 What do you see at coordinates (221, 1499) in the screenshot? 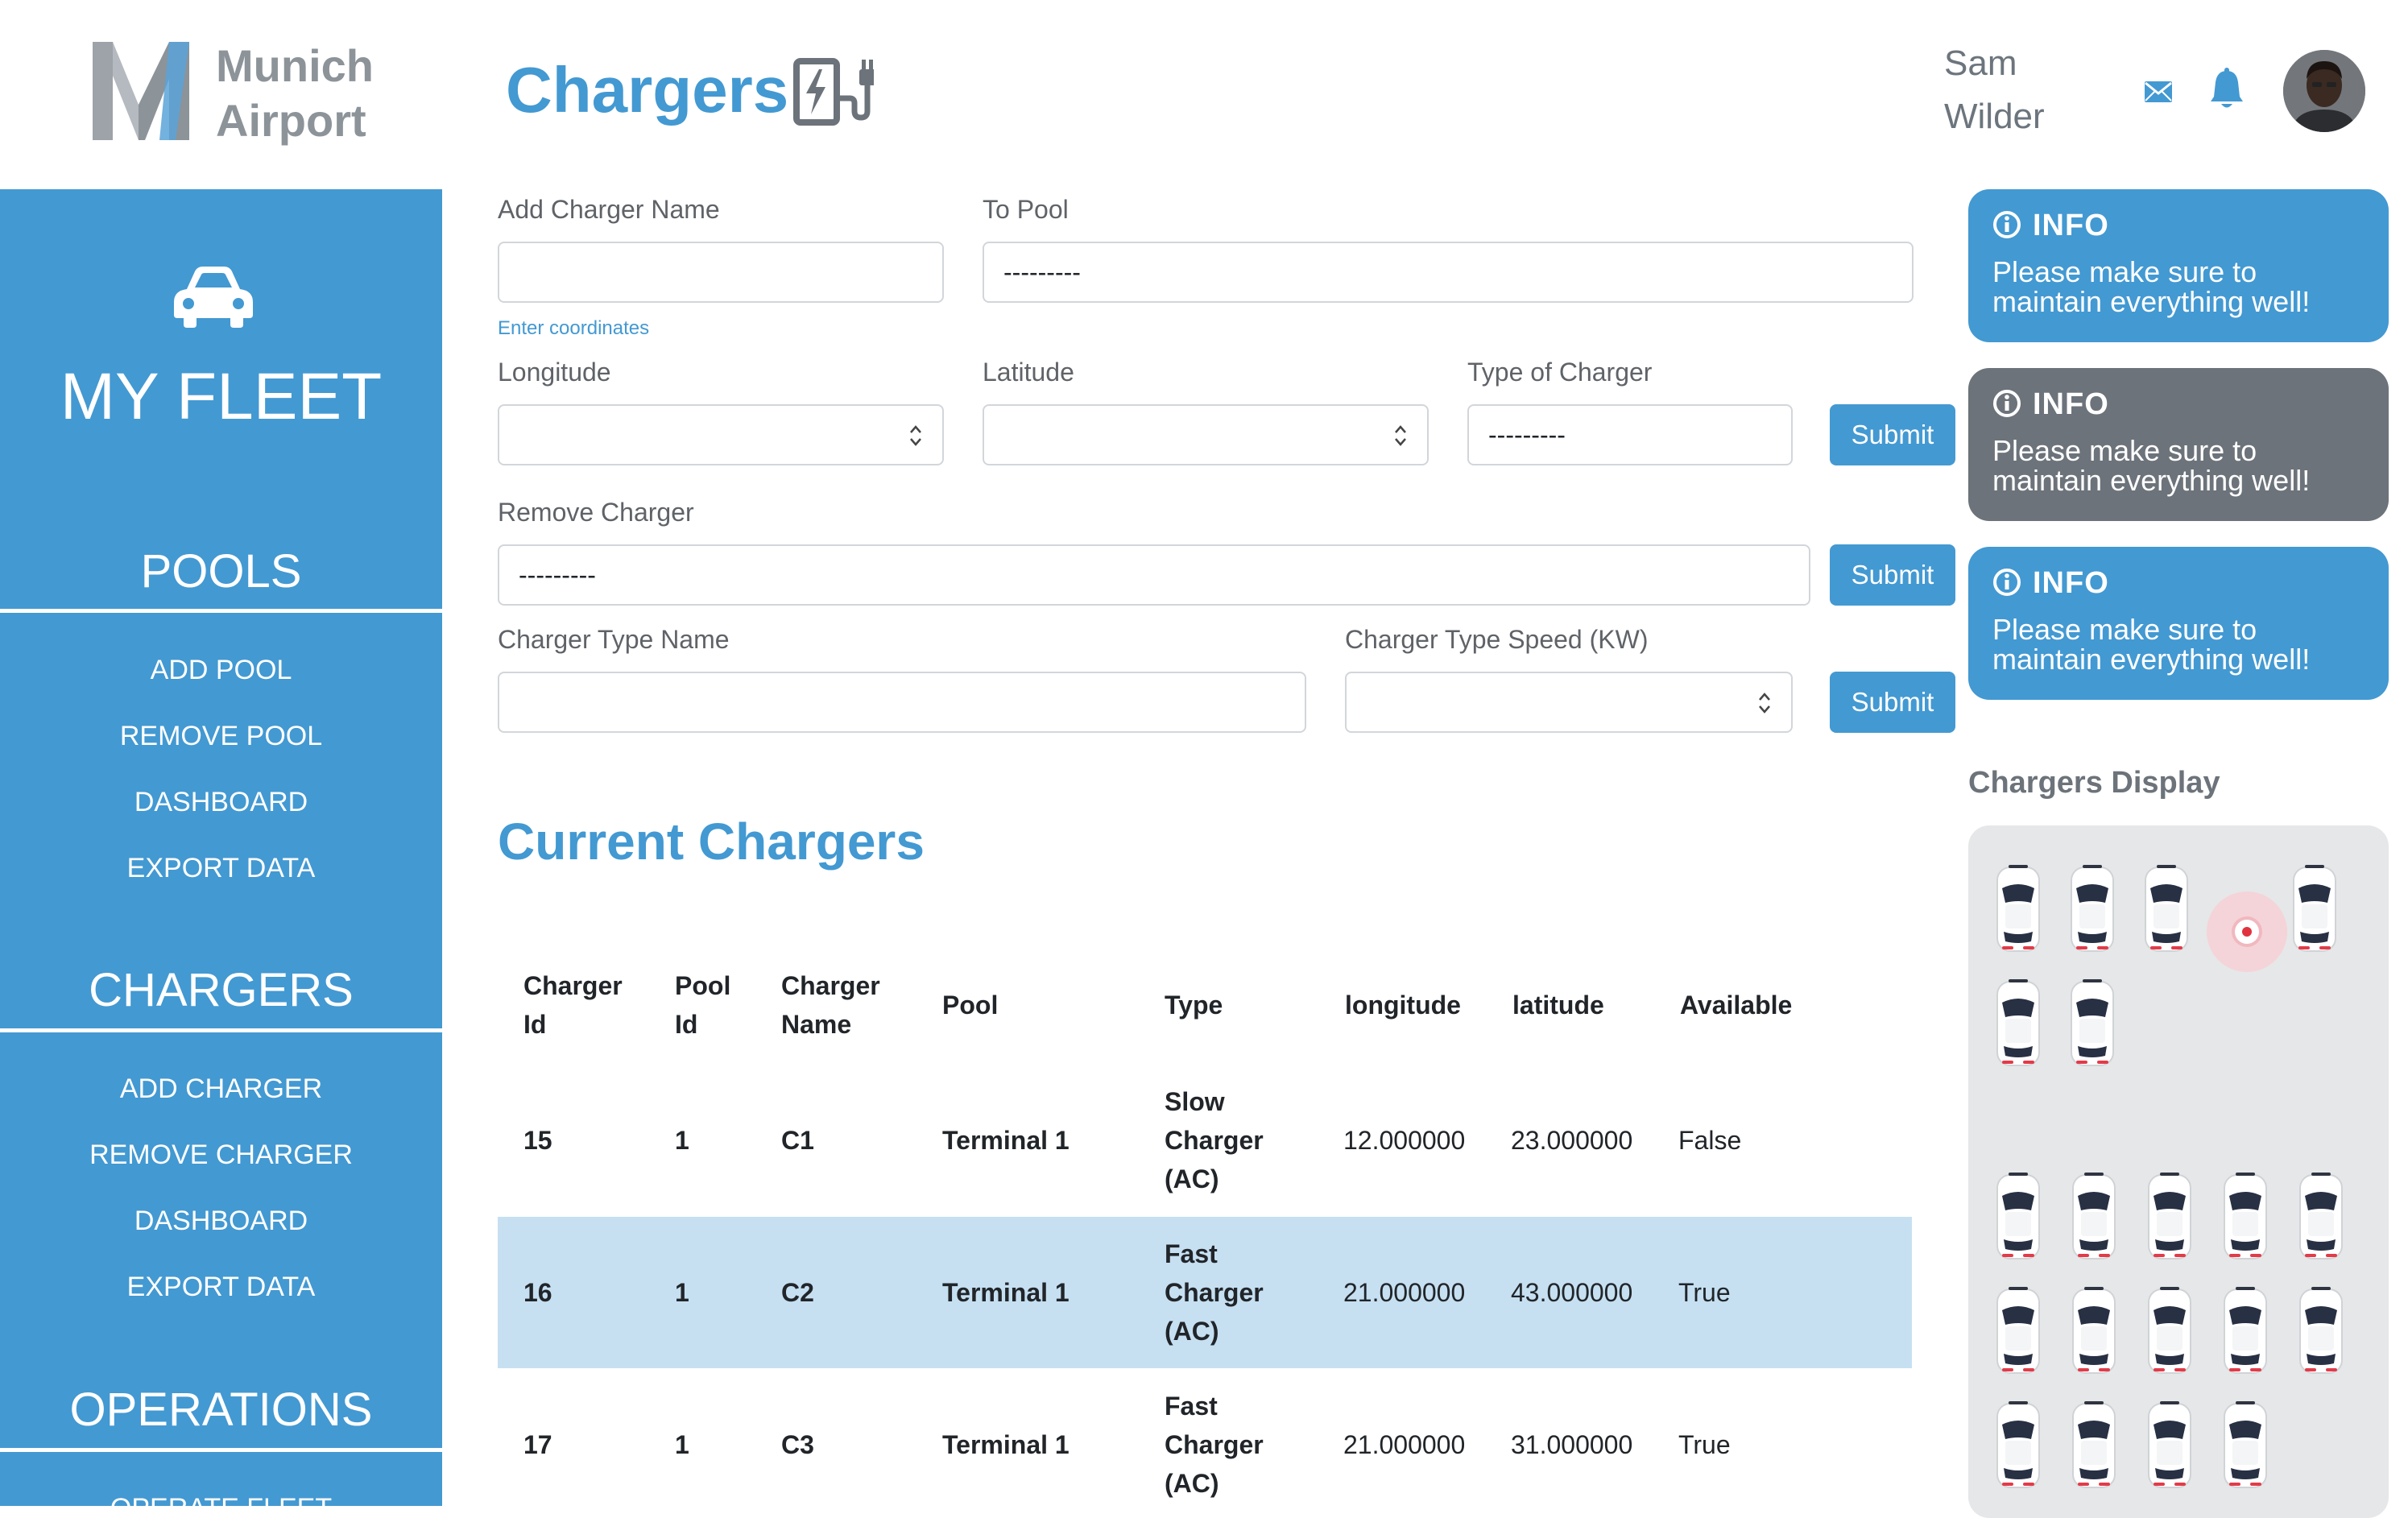
I see `sidebar-item-operate-fleet: OPERATE FLEET` at bounding box center [221, 1499].